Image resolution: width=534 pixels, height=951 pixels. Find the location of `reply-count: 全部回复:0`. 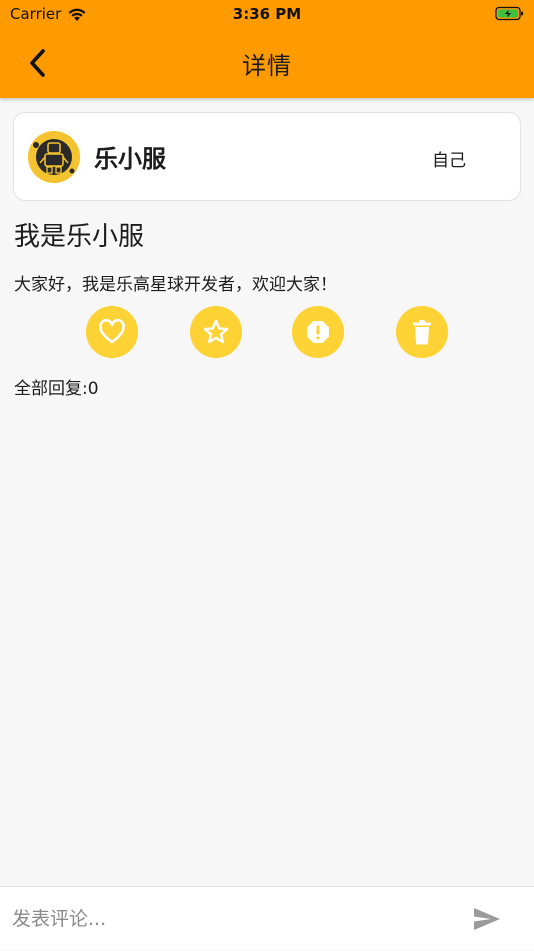

reply-count: 全部回复:0 is located at coordinates (56, 389).